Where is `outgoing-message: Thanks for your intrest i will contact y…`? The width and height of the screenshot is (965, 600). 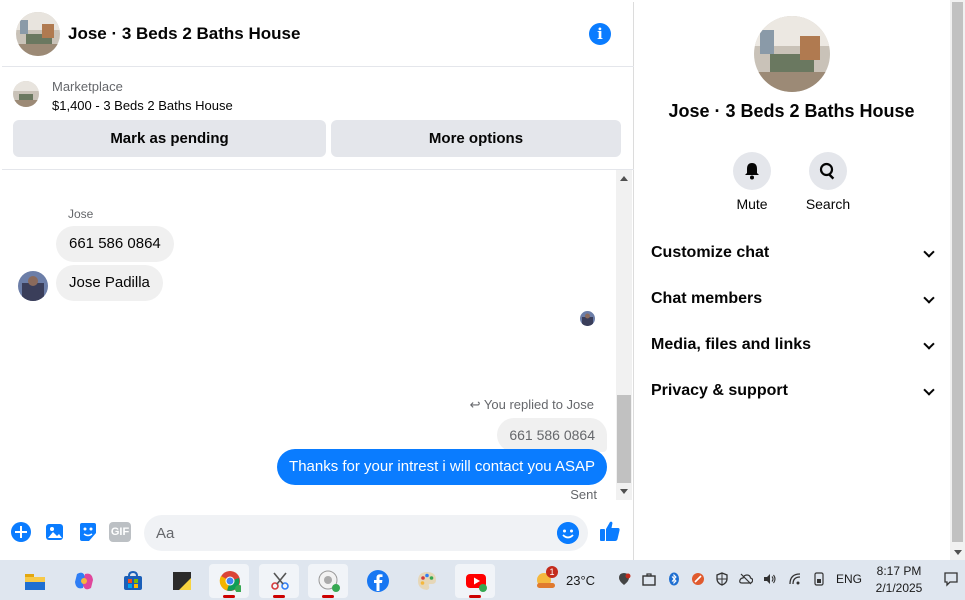 outgoing-message: Thanks for your intrest i will contact y… is located at coordinates (442, 467).